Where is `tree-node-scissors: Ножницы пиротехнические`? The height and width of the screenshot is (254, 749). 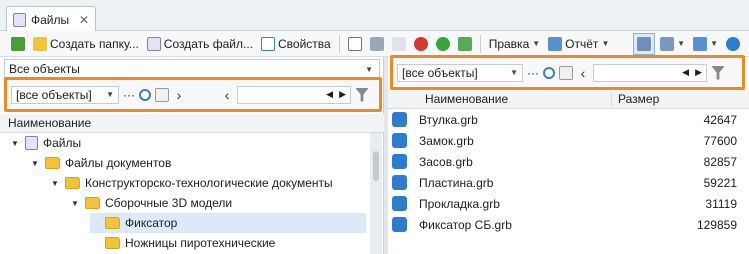 tree-node-scissors: Ножницы пиротехнические is located at coordinates (182, 243).